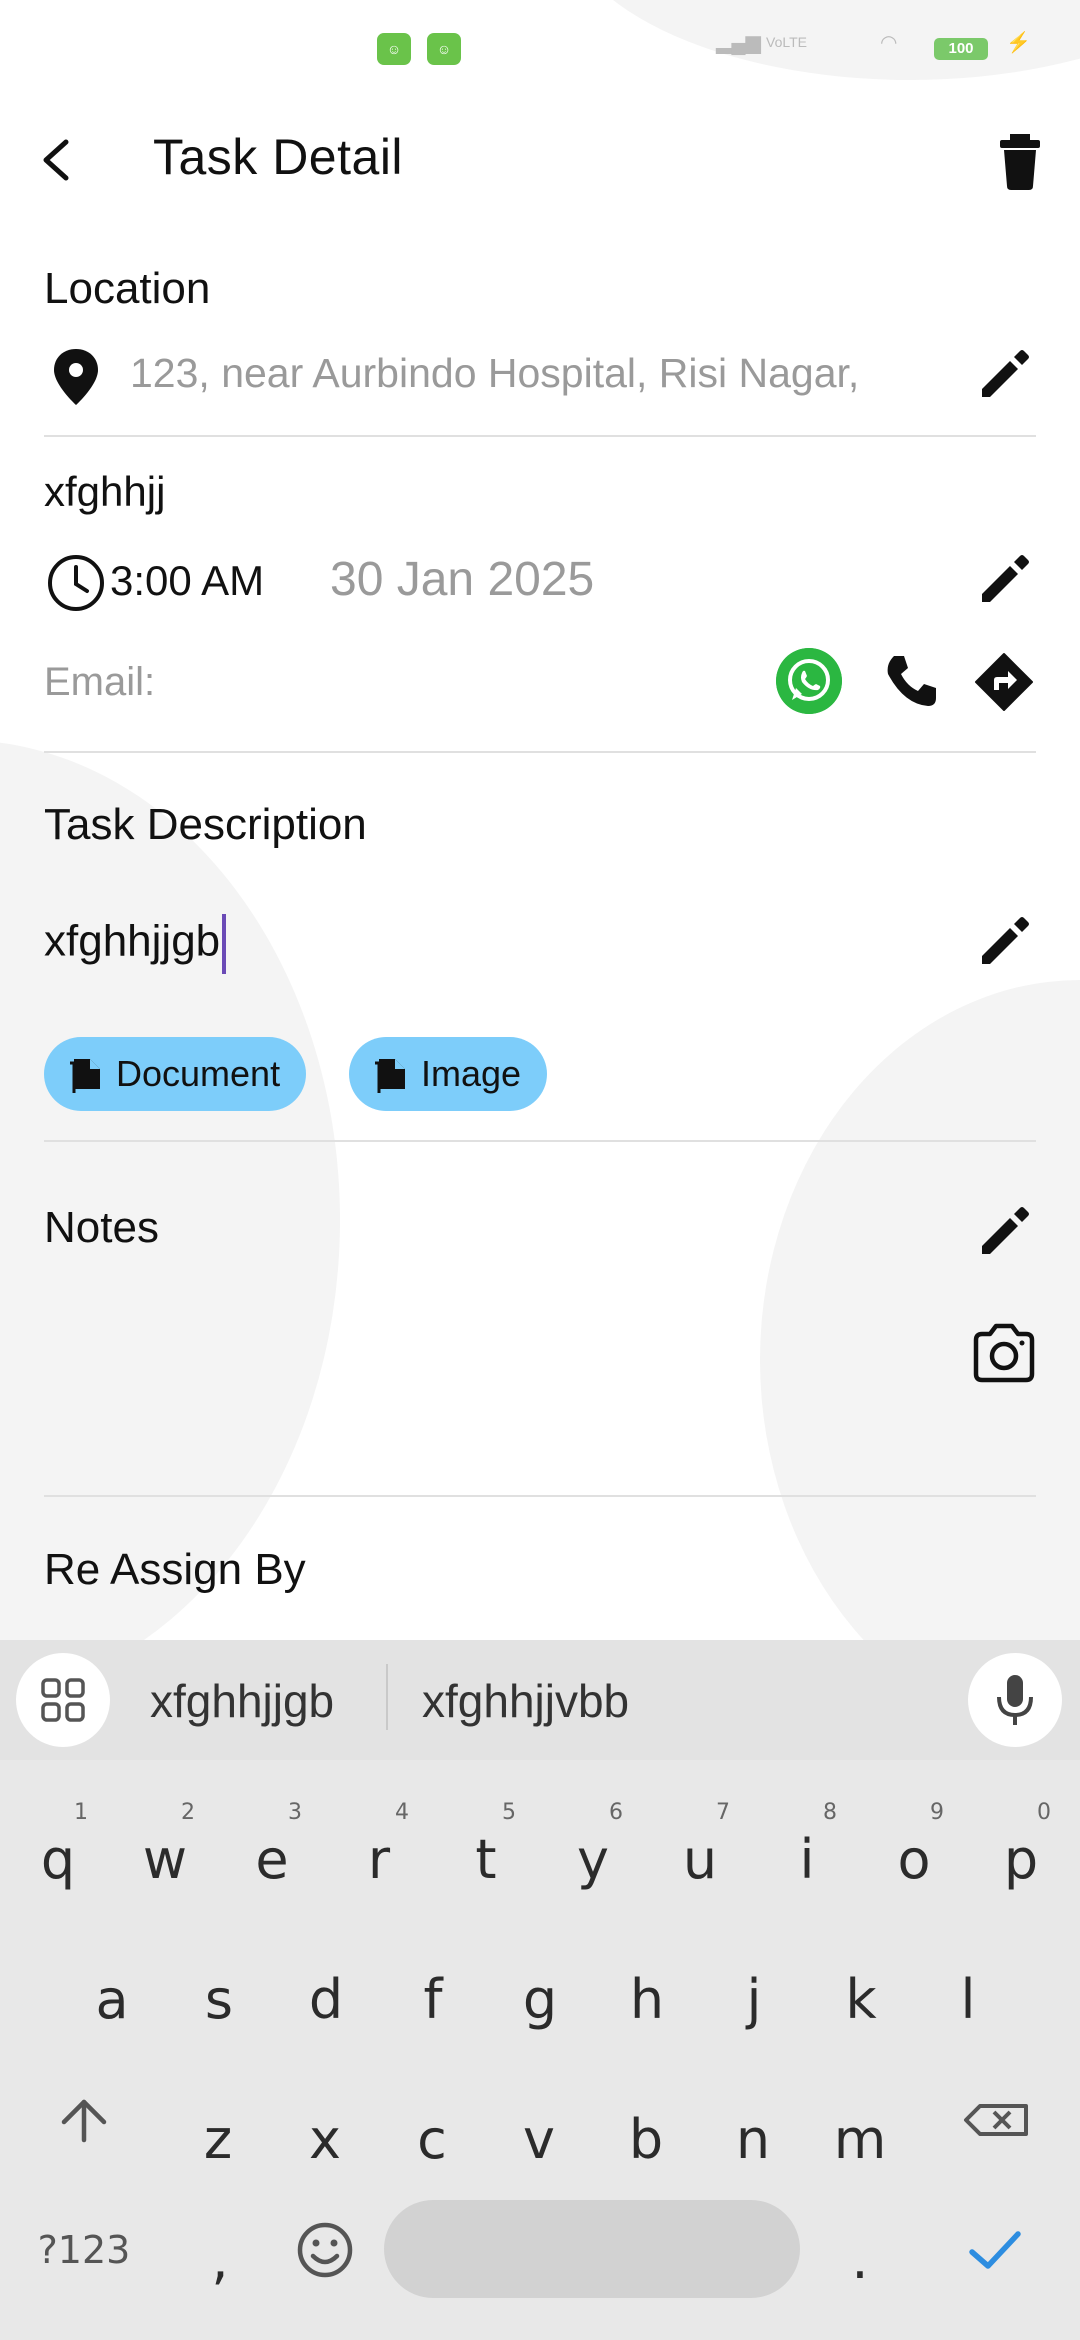  I want to click on period-key: ., so click(860, 2250).